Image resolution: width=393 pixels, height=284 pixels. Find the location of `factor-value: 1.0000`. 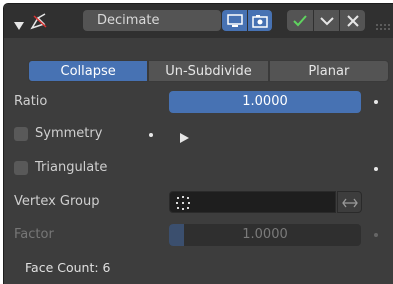

factor-value: 1.0000 is located at coordinates (265, 234).